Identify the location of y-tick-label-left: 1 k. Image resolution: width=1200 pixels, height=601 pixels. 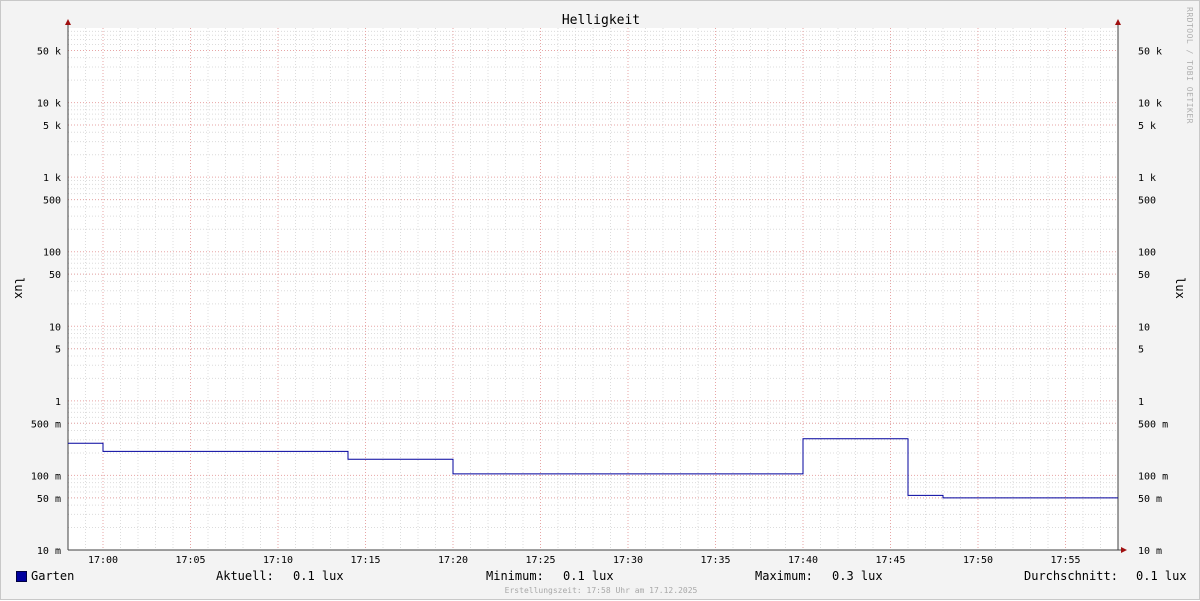
(52, 178).